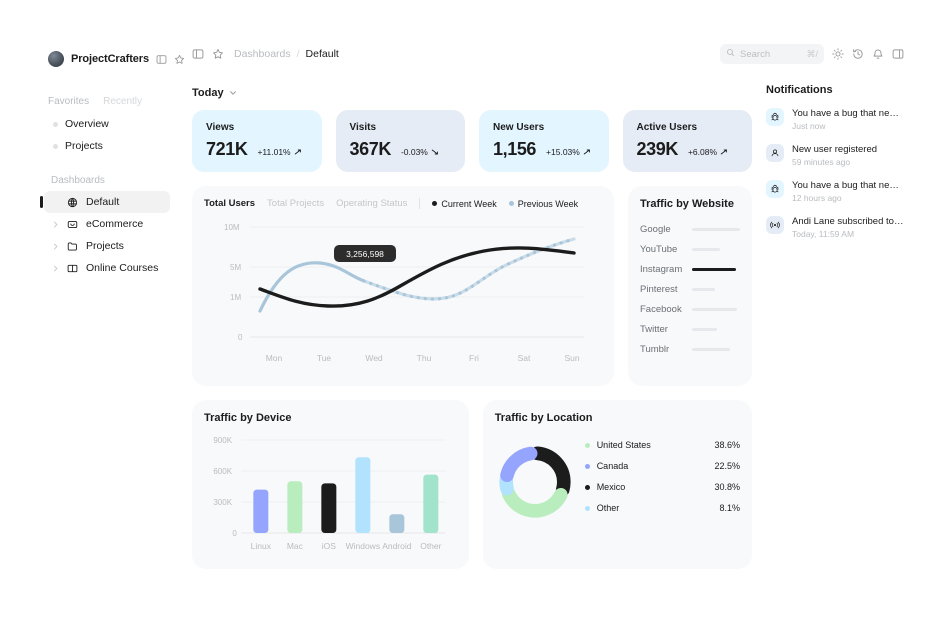 The width and height of the screenshot is (952, 638). Describe the element at coordinates (823, 234) in the screenshot. I see `notification-time: Today, 11:59 AM` at that location.